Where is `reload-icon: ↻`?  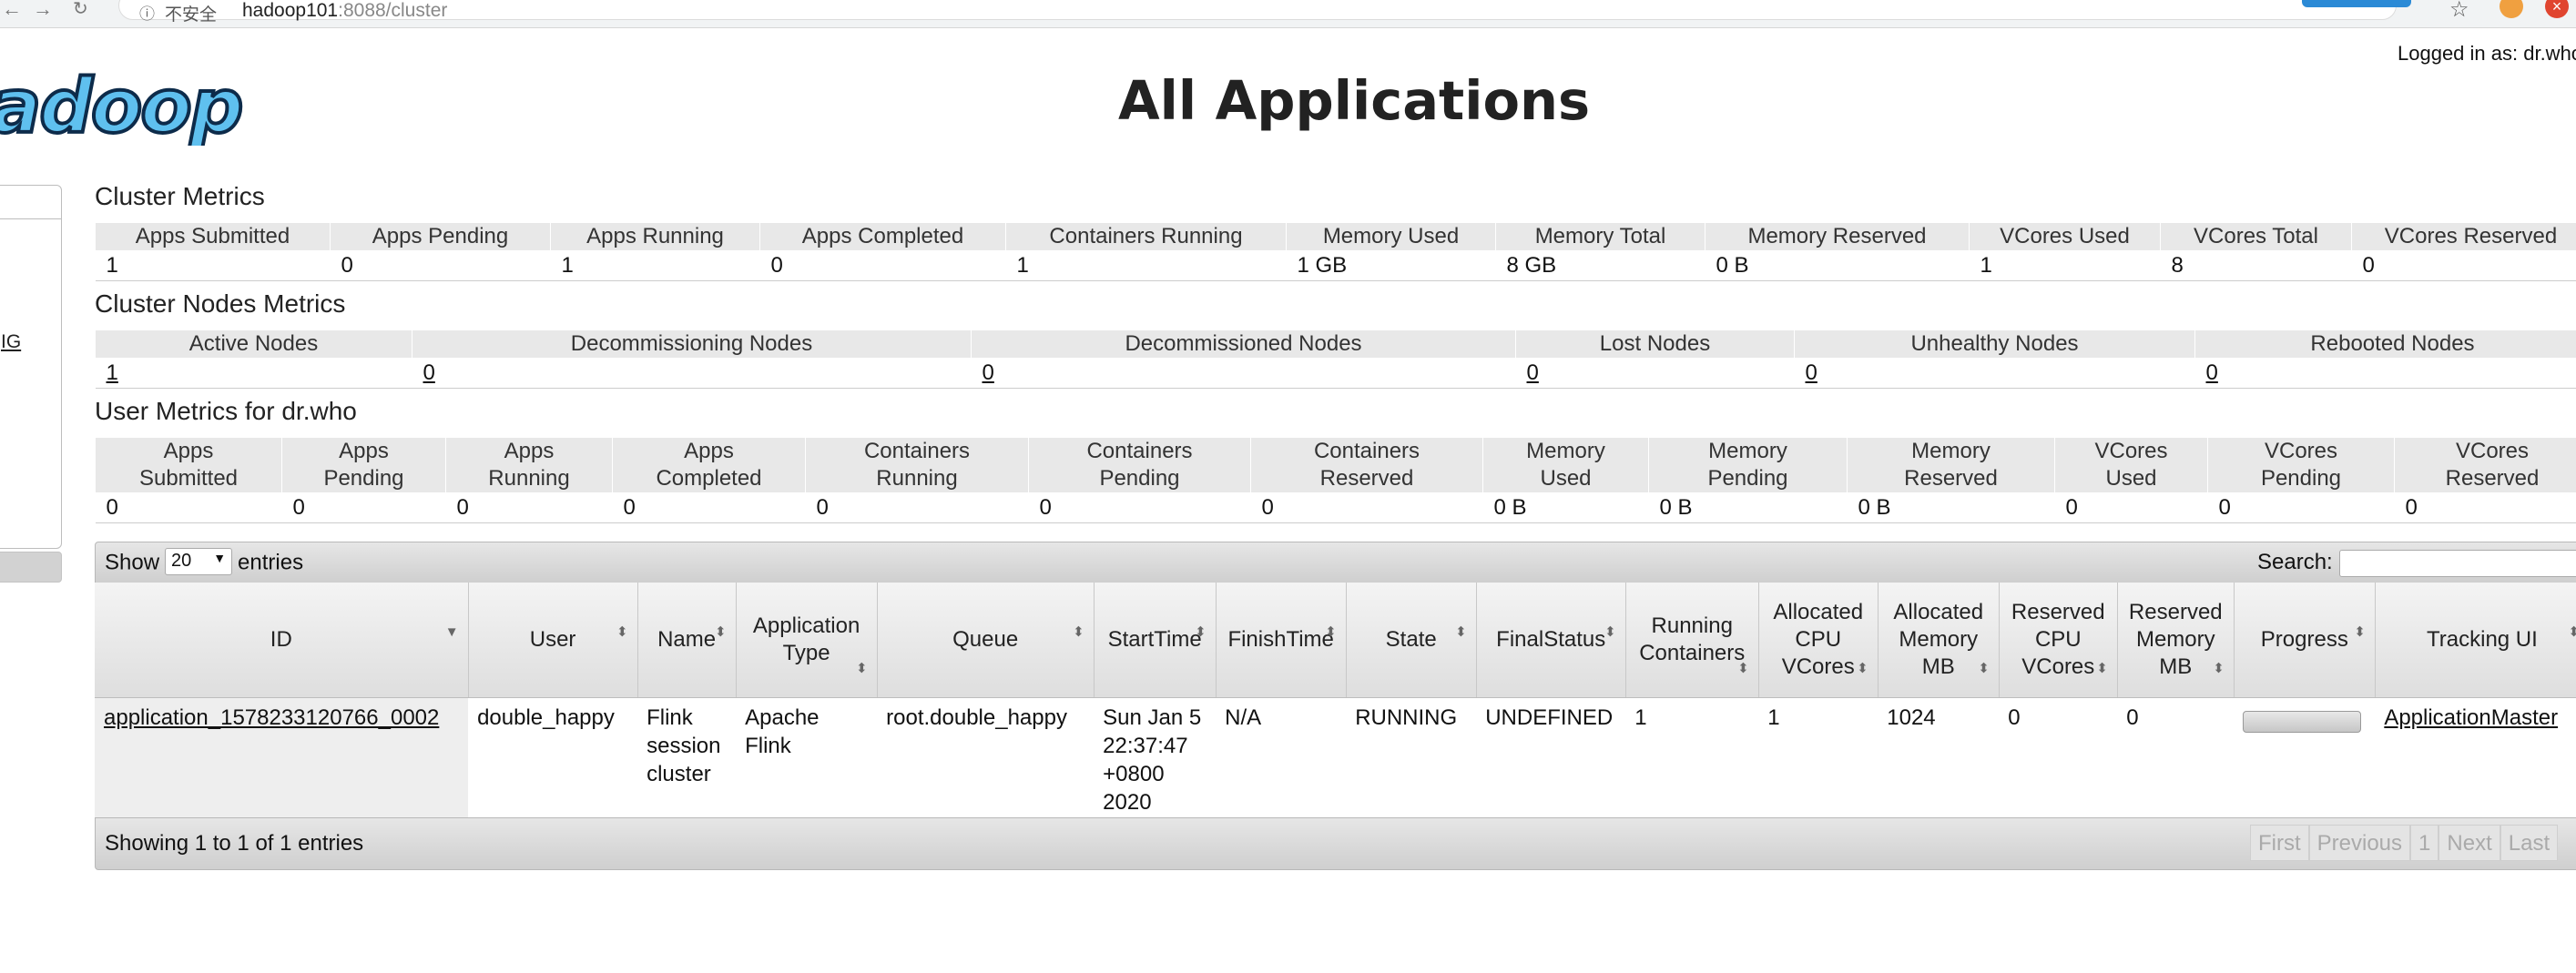 reload-icon: ↻ is located at coordinates (81, 9).